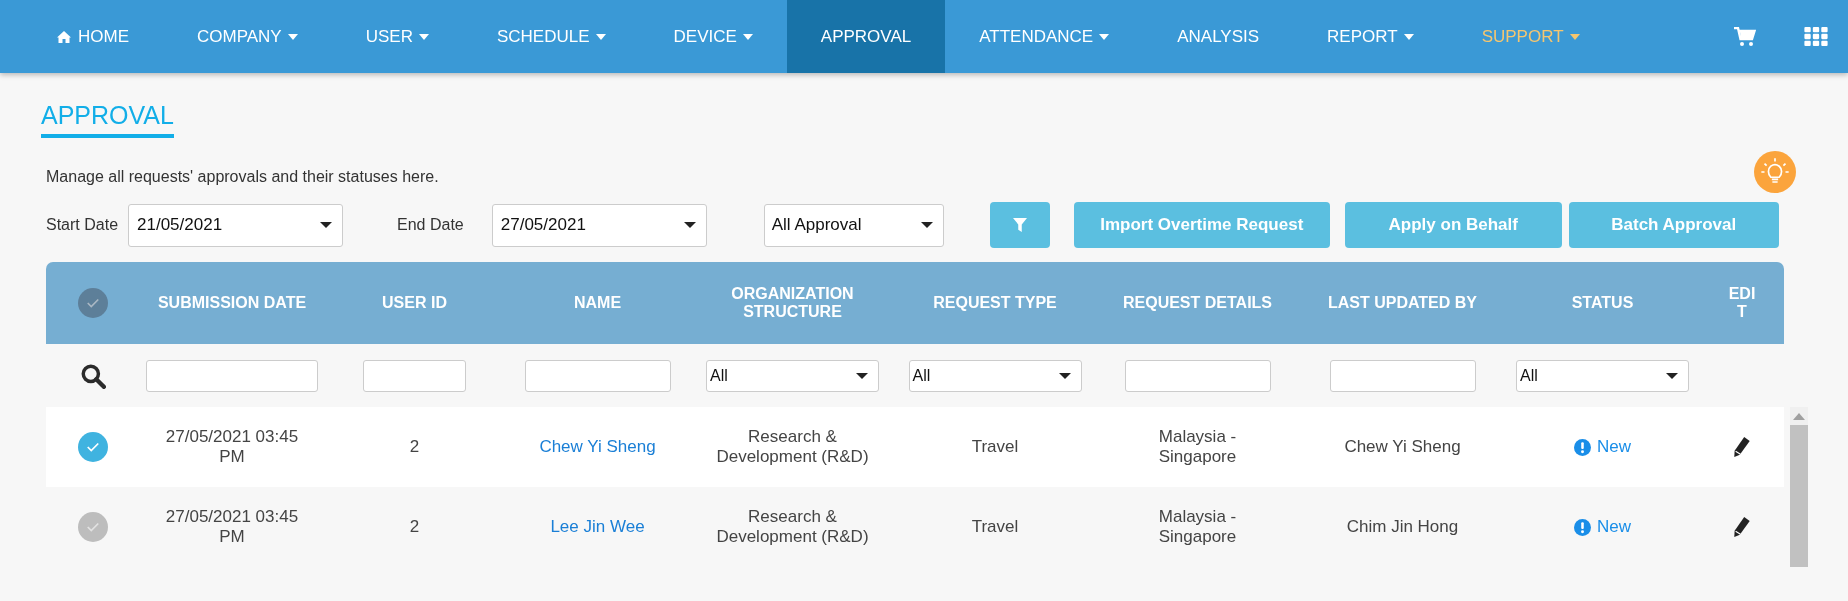 Image resolution: width=1848 pixels, height=601 pixels. I want to click on start-date-dropdown: 21/05/2021, so click(236, 225).